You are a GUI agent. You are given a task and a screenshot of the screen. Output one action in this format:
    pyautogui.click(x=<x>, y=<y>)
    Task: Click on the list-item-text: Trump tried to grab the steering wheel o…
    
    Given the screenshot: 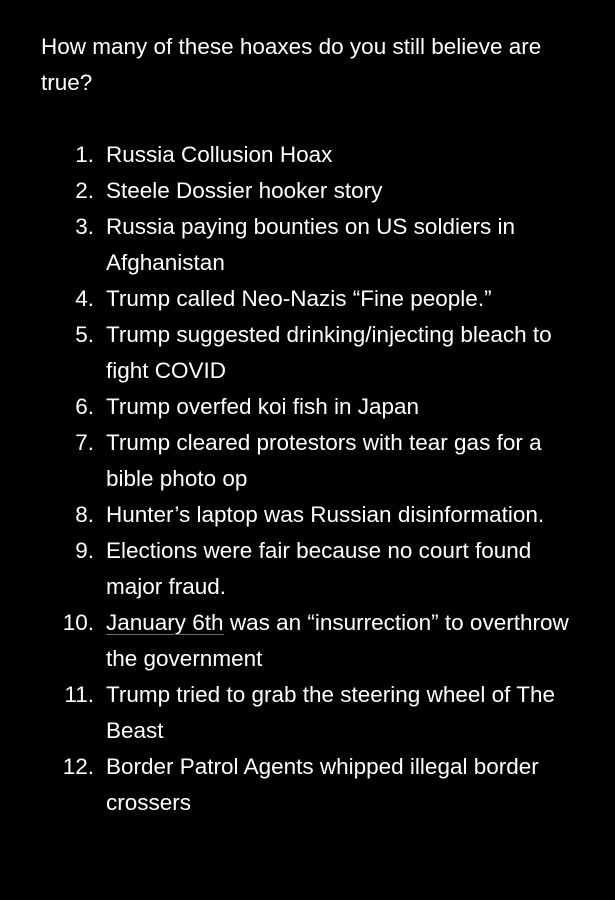 What is the action you would take?
    pyautogui.click(x=330, y=712)
    